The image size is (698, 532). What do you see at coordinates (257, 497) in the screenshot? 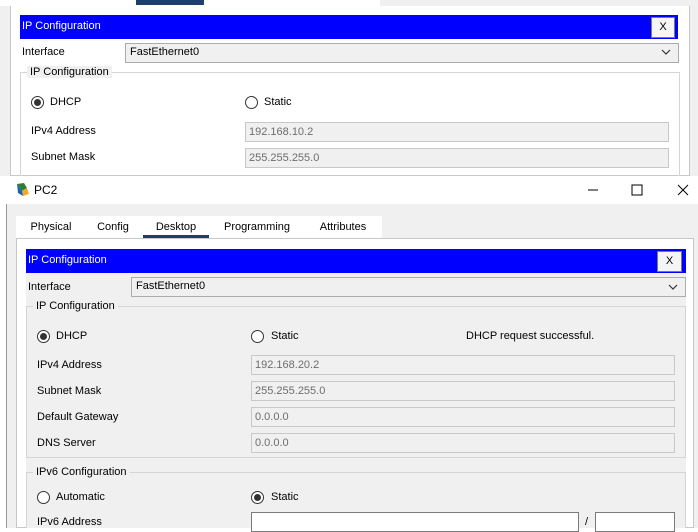
I see `ipv6-static-radio` at bounding box center [257, 497].